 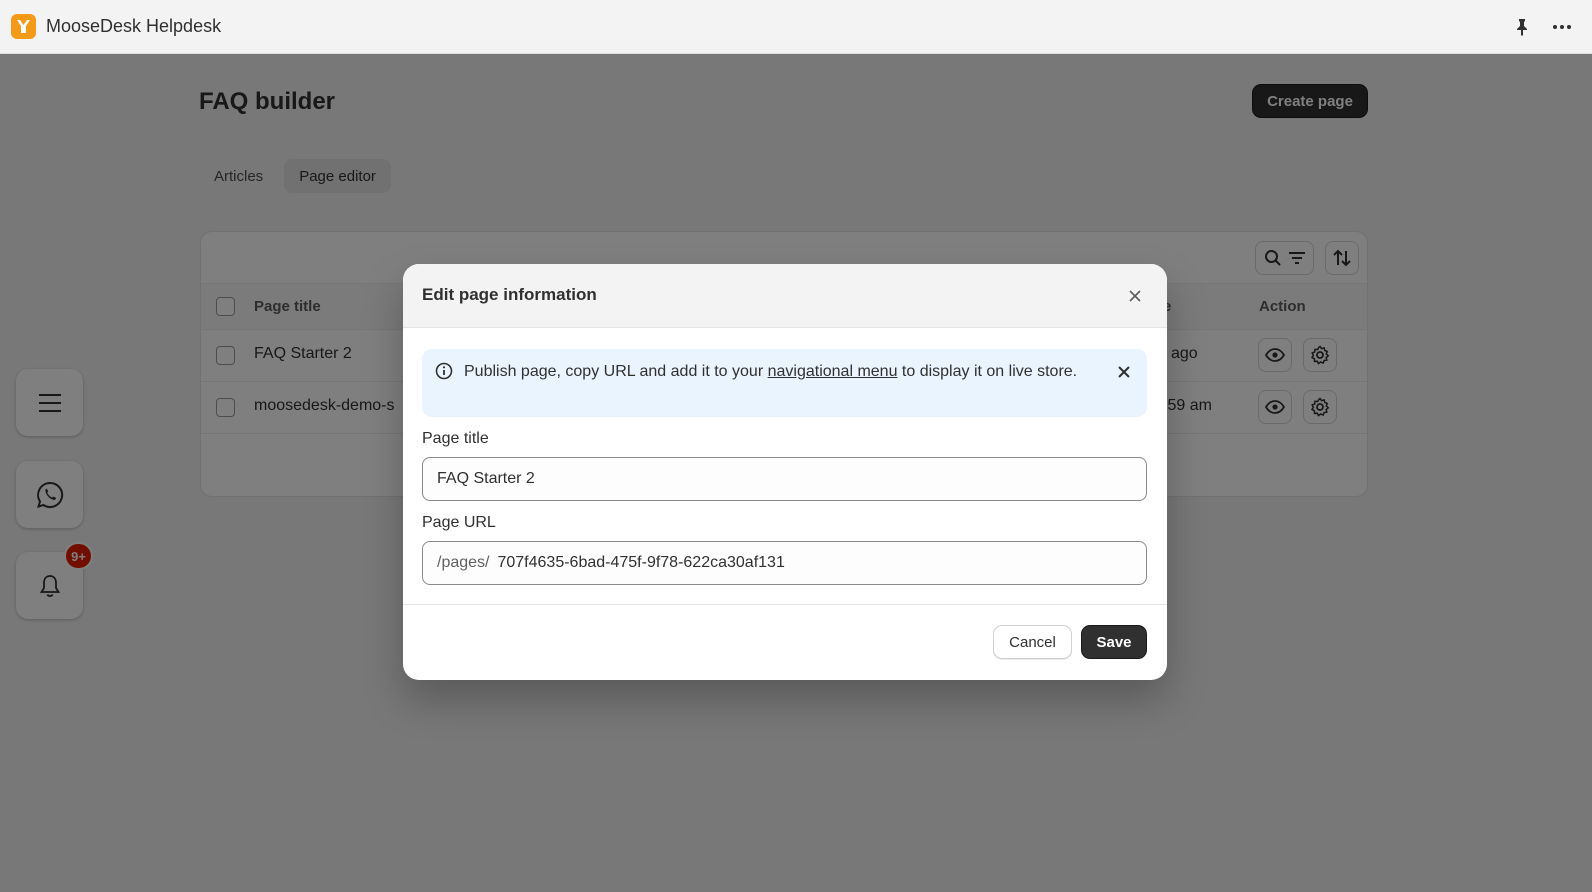 I want to click on app-logo-icon, so click(x=23, y=26).